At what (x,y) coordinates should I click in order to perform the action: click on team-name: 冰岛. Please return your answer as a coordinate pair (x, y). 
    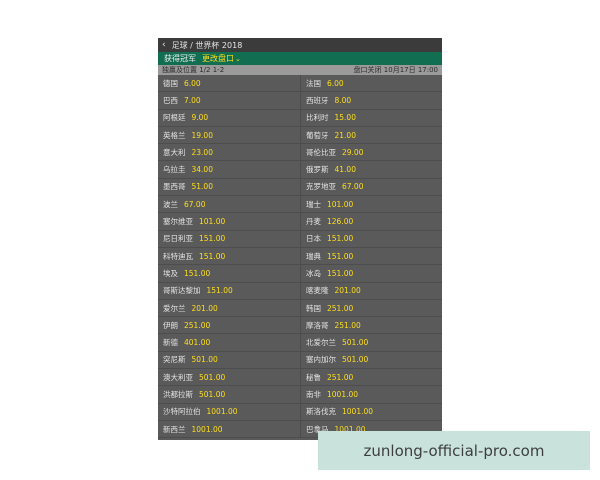
    Looking at the image, I should click on (313, 273).